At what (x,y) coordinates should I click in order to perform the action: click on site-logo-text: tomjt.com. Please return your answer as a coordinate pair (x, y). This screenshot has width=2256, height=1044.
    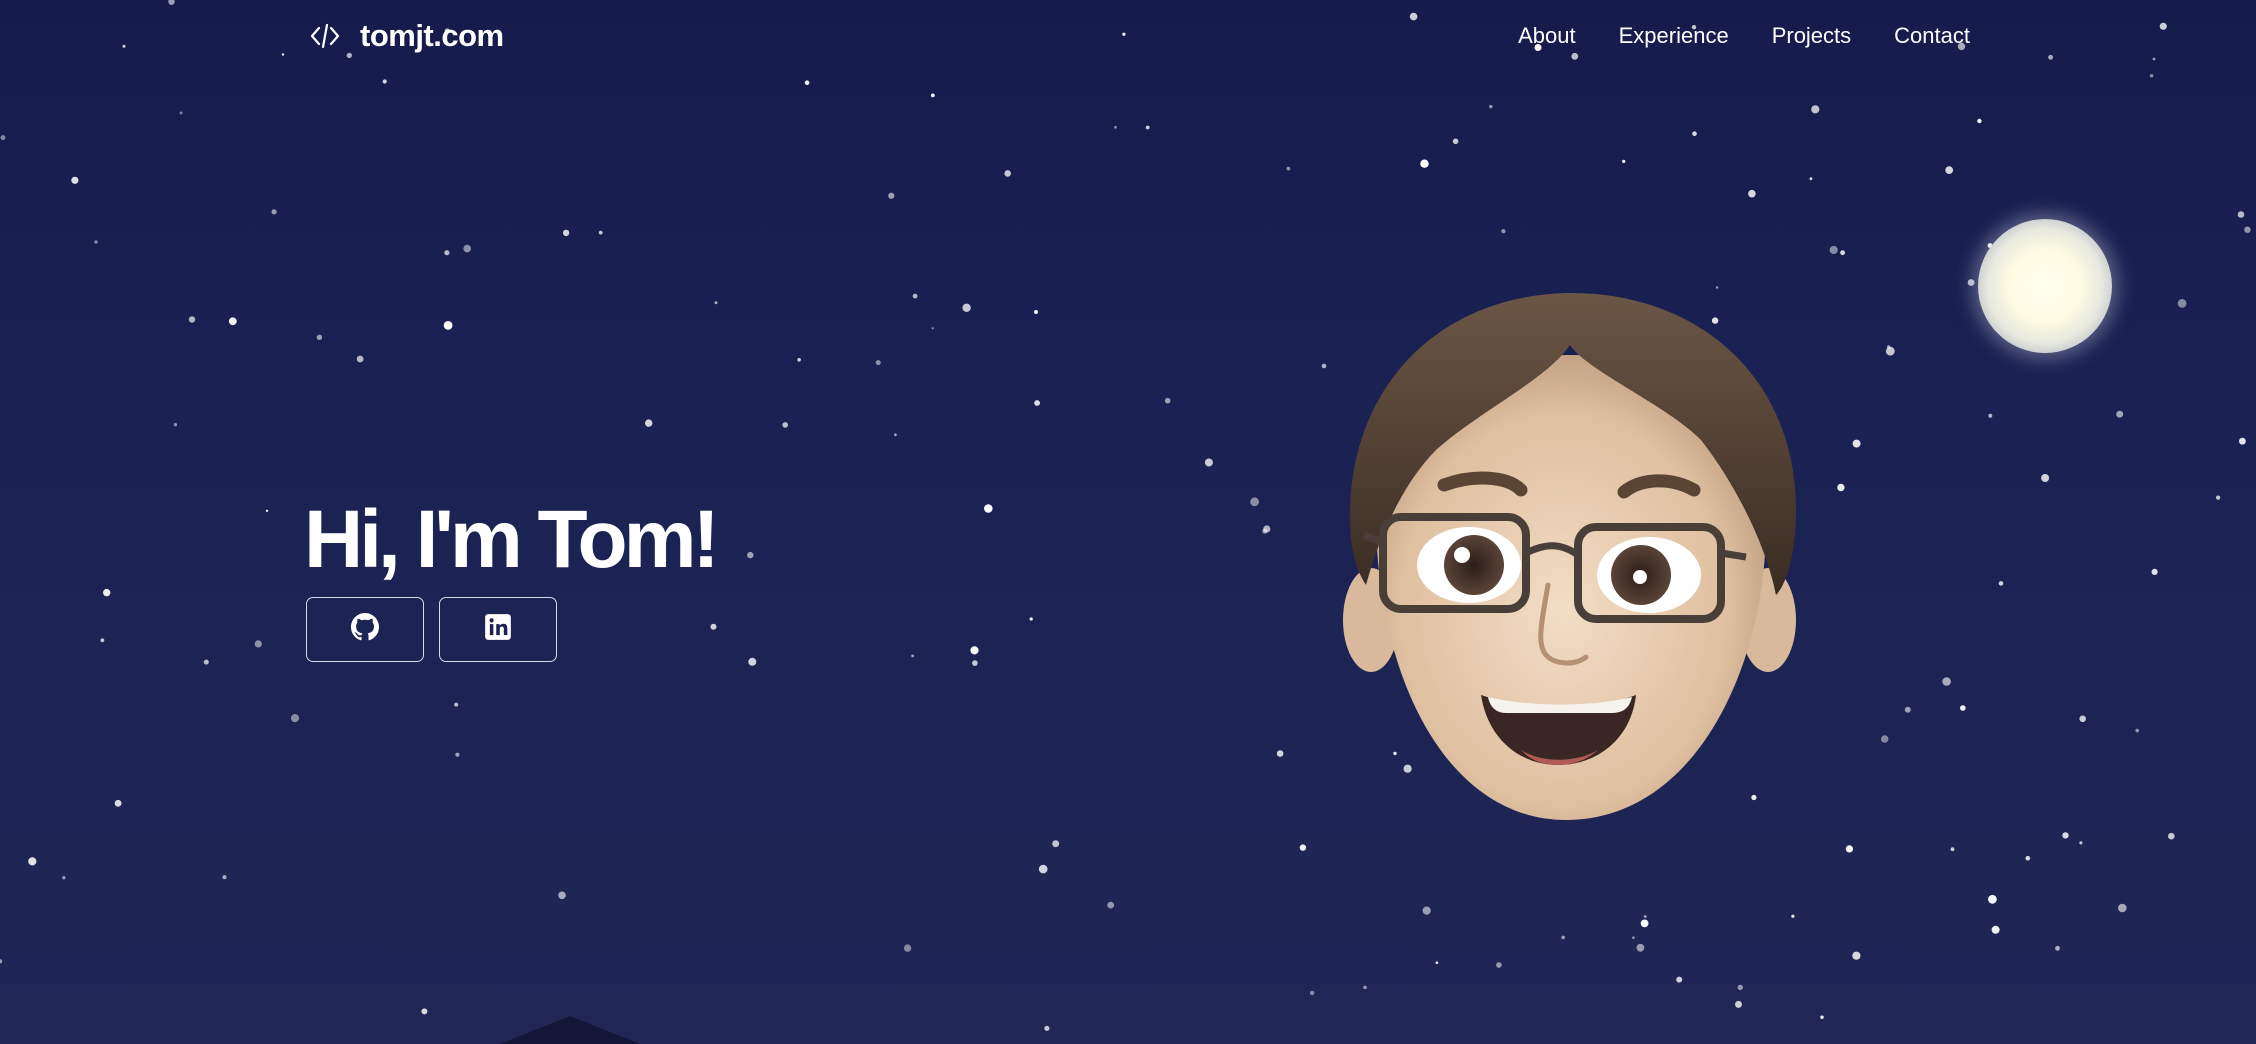
    Looking at the image, I should click on (432, 35).